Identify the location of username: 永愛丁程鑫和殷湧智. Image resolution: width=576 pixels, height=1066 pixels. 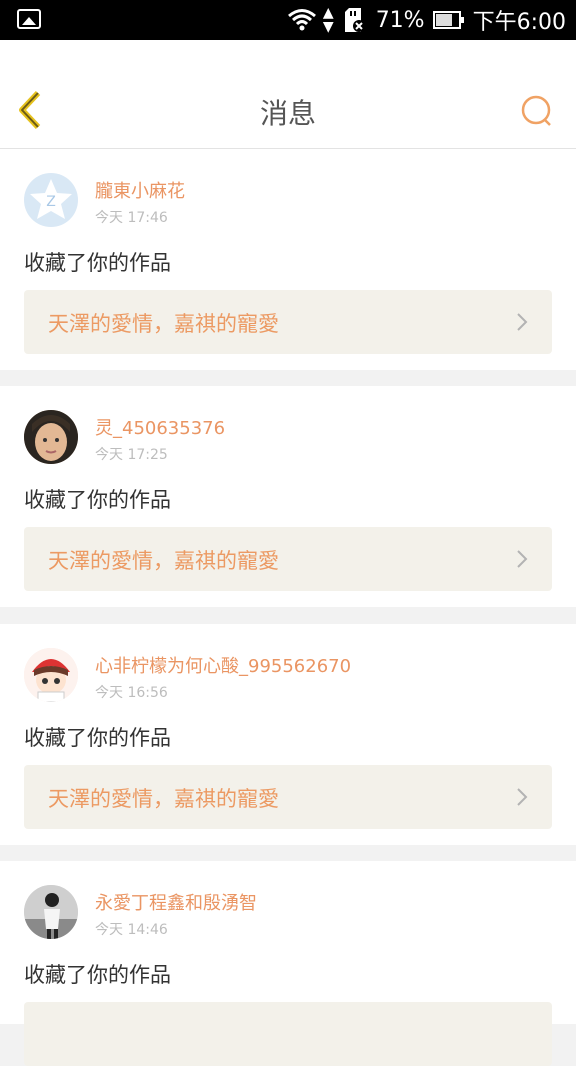
(176, 902).